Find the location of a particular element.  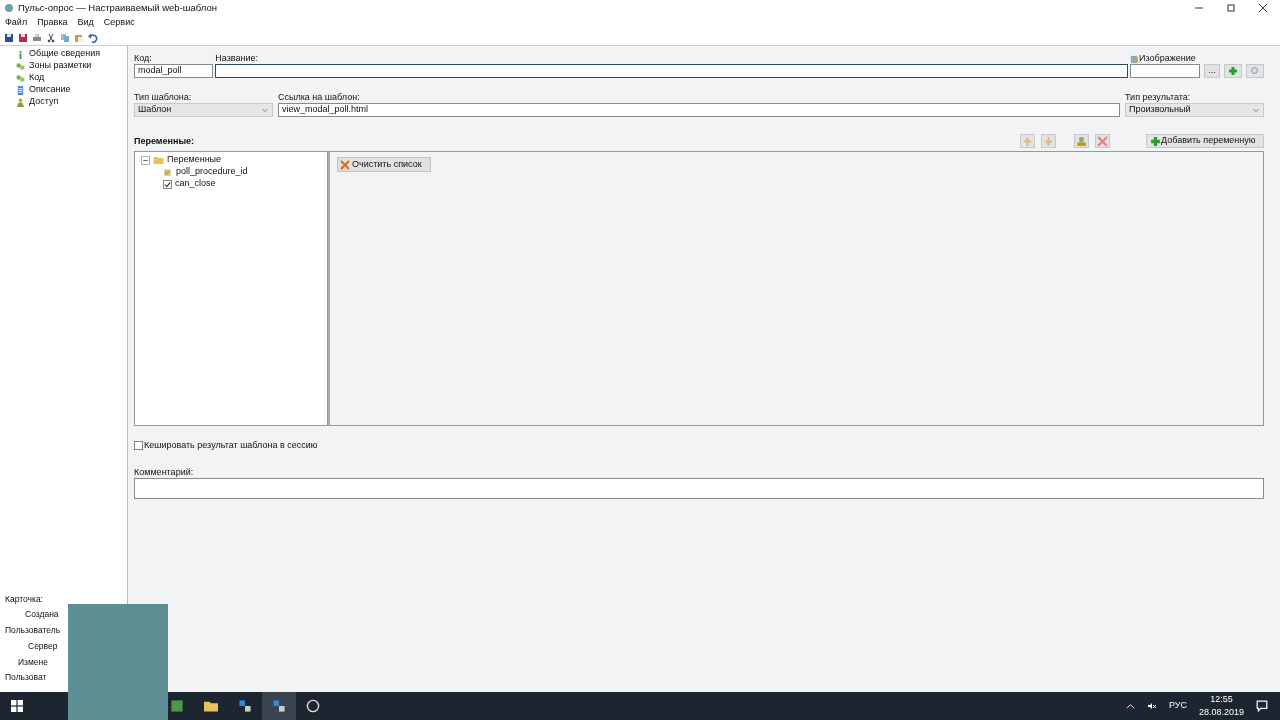

card-info-label: Пользователь is located at coordinates (33, 630).